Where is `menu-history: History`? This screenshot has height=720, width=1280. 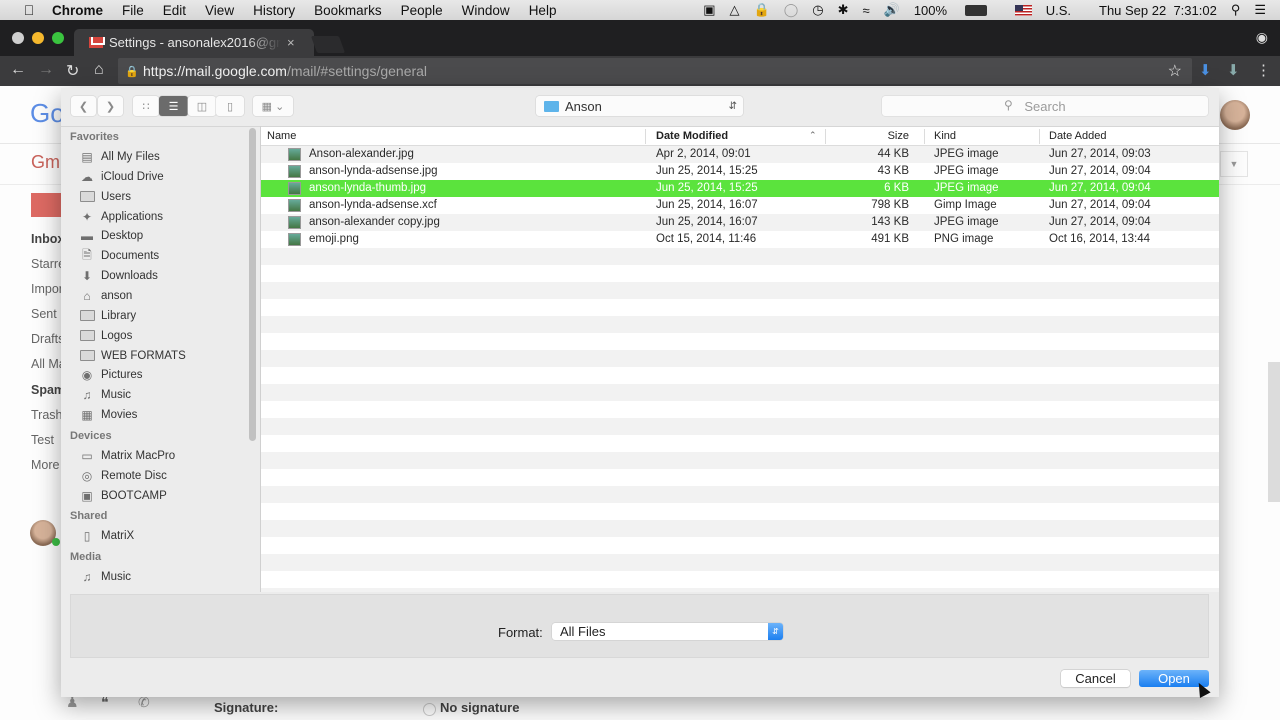
menu-history: History is located at coordinates (274, 10).